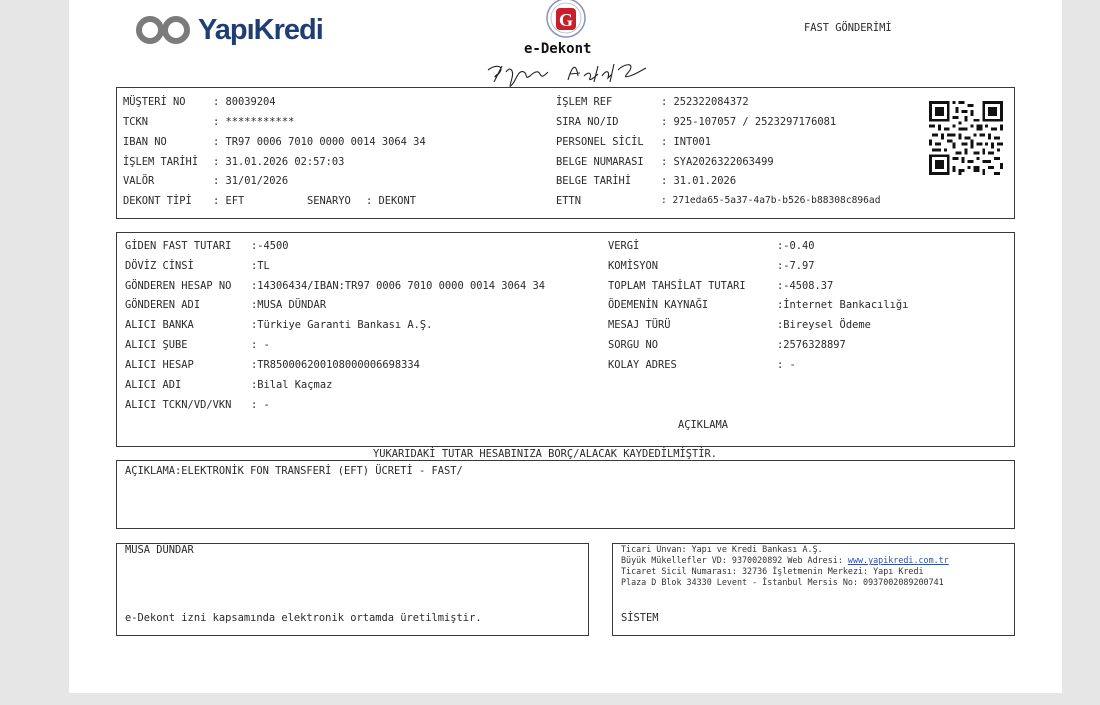  What do you see at coordinates (717, 162) in the screenshot?
I see `belge-no-value: : SYA2026322063499` at bounding box center [717, 162].